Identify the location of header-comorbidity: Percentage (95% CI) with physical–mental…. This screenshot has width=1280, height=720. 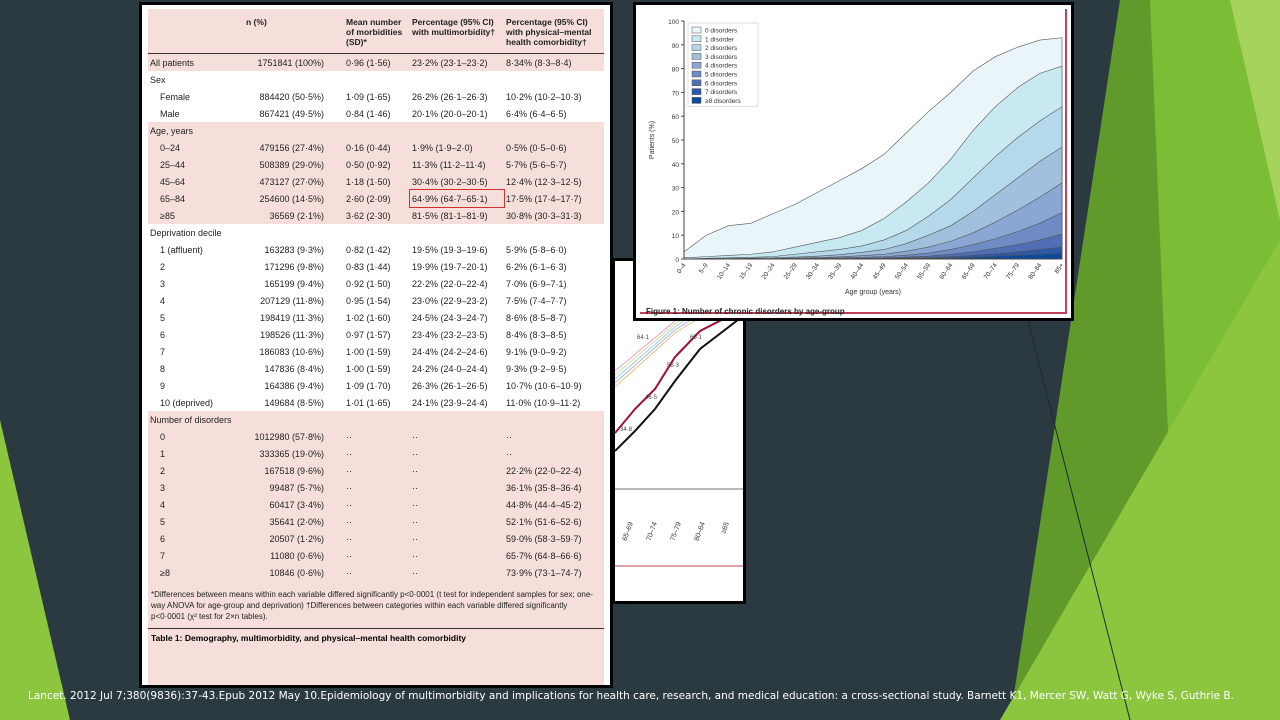
(554, 31).